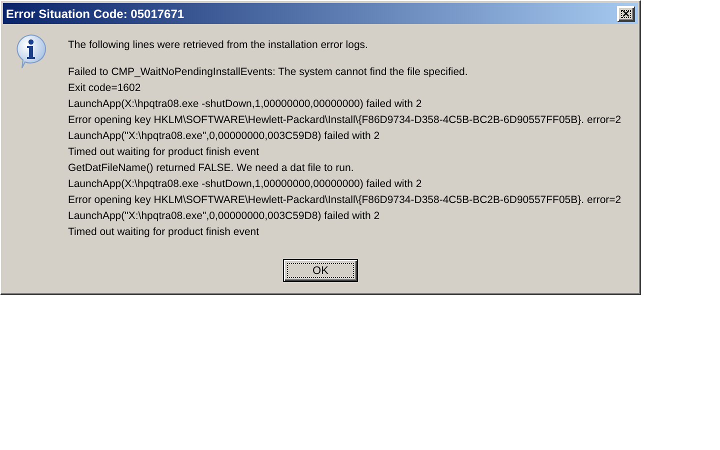  Describe the element at coordinates (105, 88) in the screenshot. I see `log-line: Exit code=1602` at that location.